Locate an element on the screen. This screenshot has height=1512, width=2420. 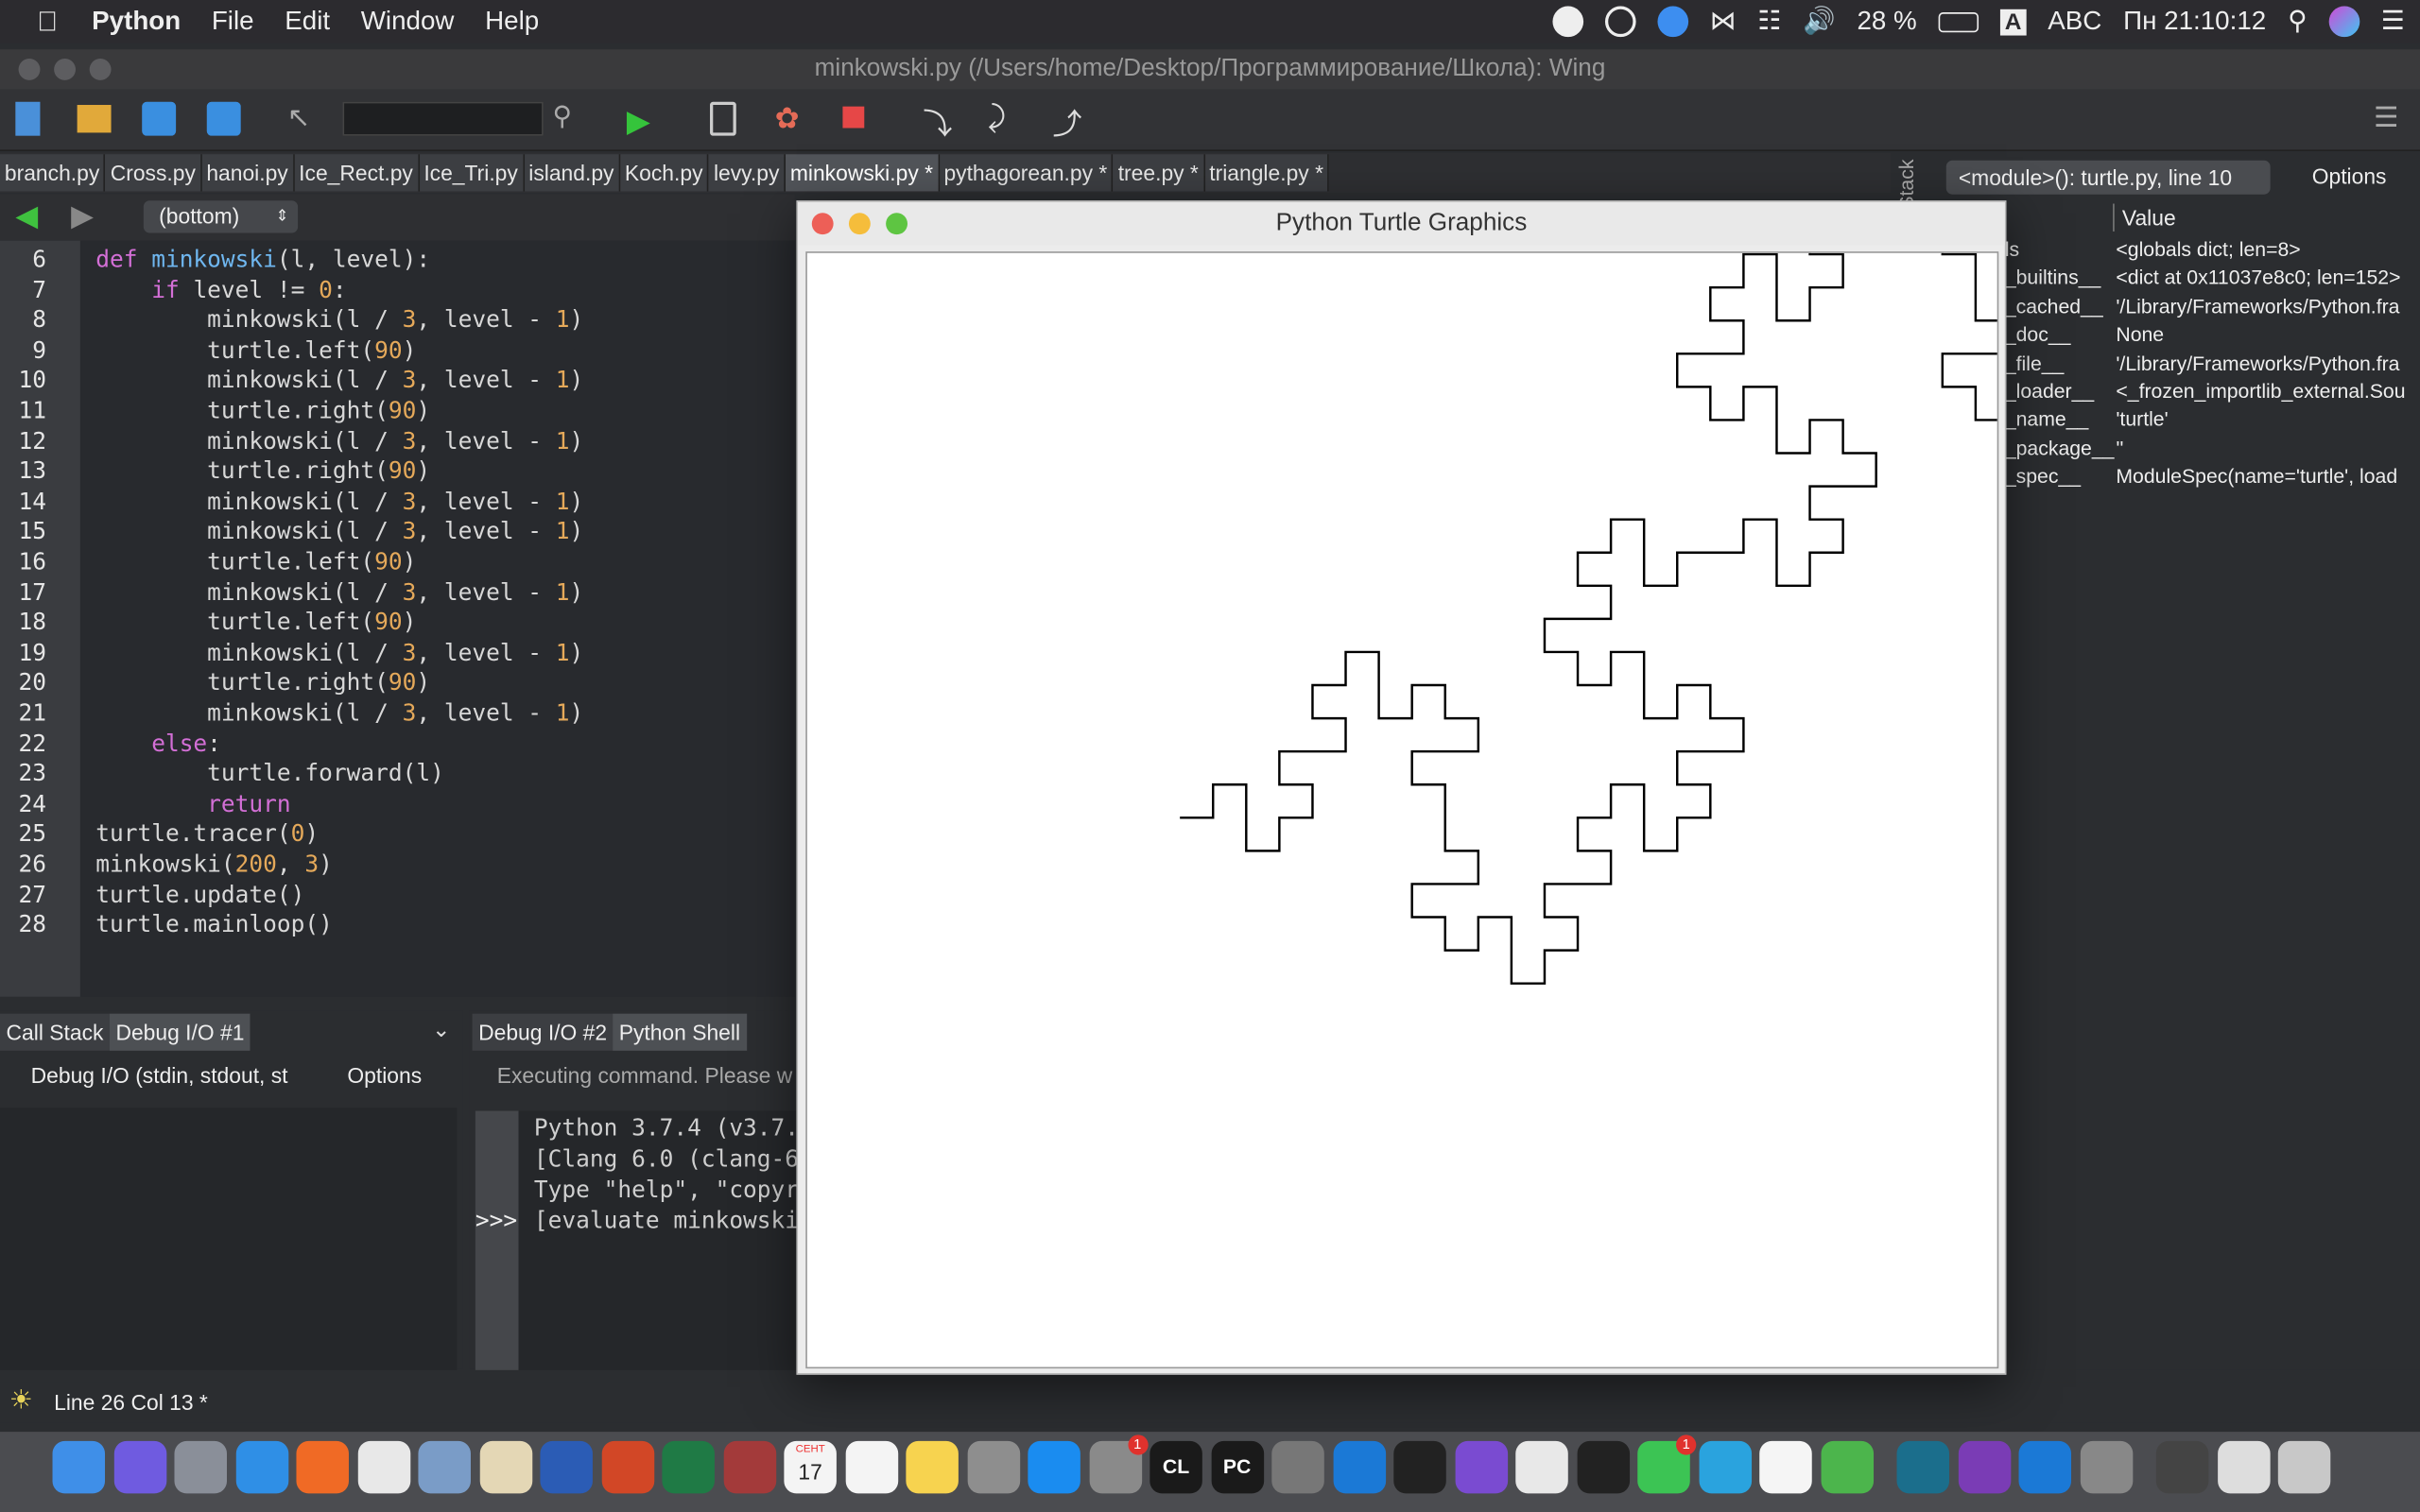
tab-debug-io-2: Debug I/O #2 is located at coordinates (543, 1032).